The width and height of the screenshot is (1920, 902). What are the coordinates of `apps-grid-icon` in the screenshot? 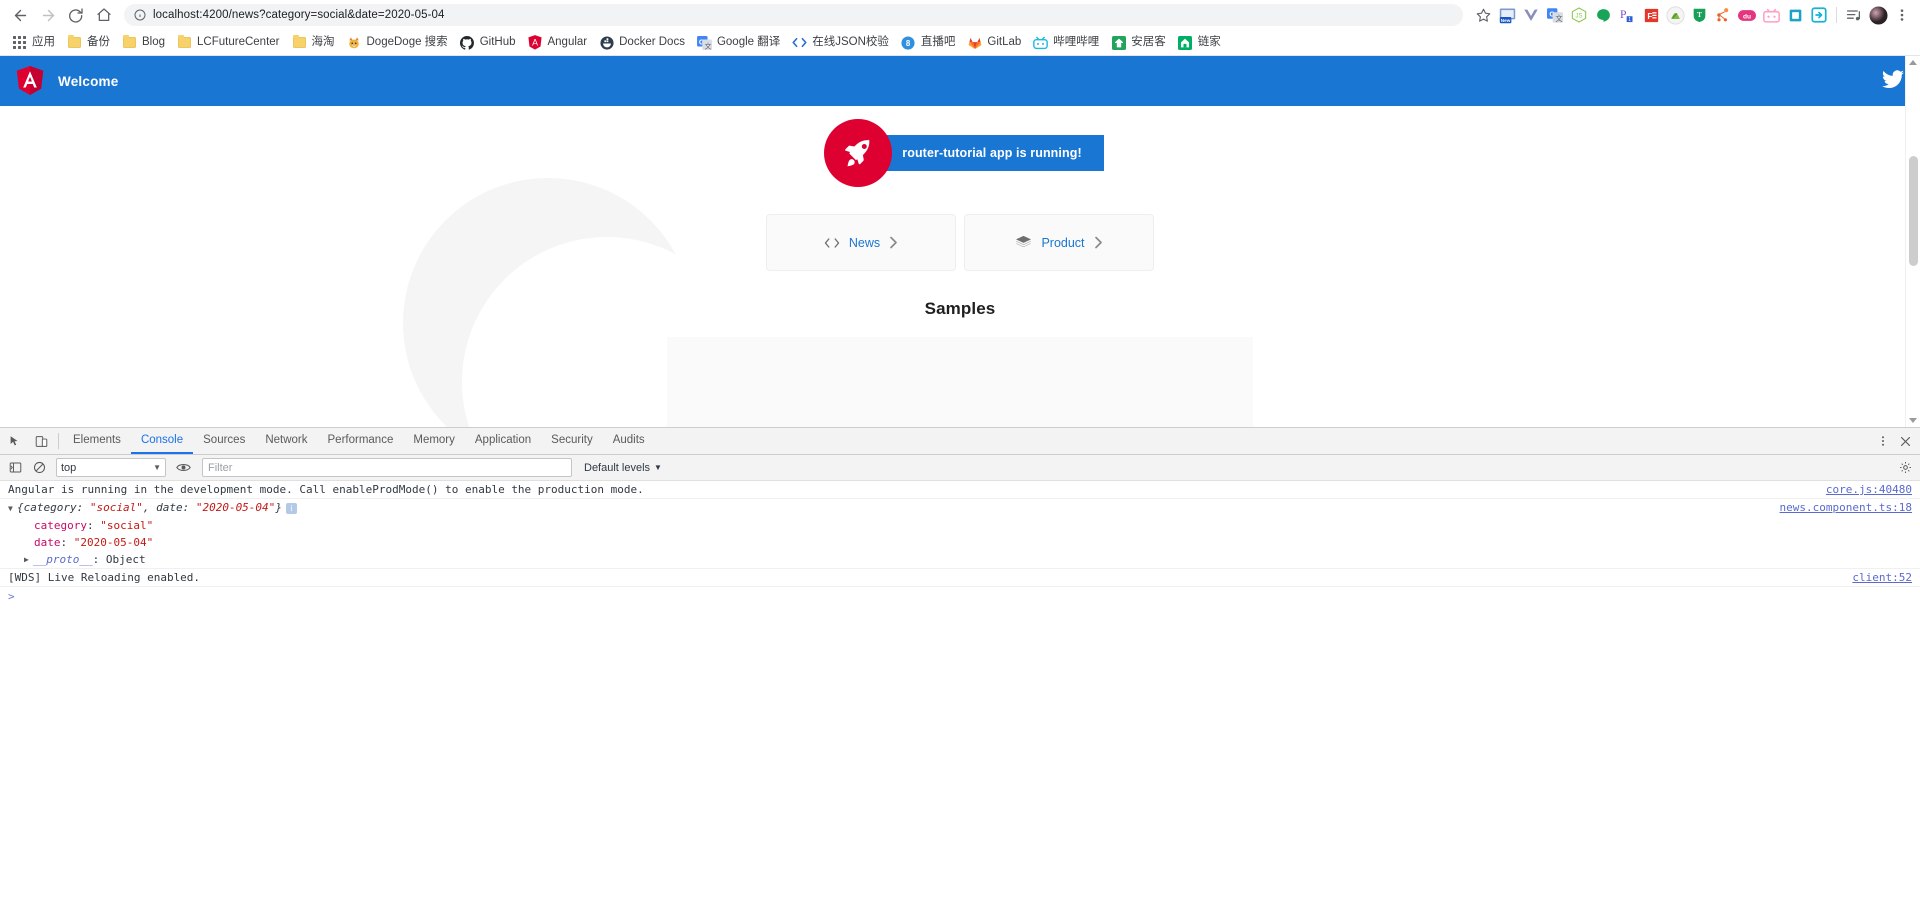 It's located at (19, 42).